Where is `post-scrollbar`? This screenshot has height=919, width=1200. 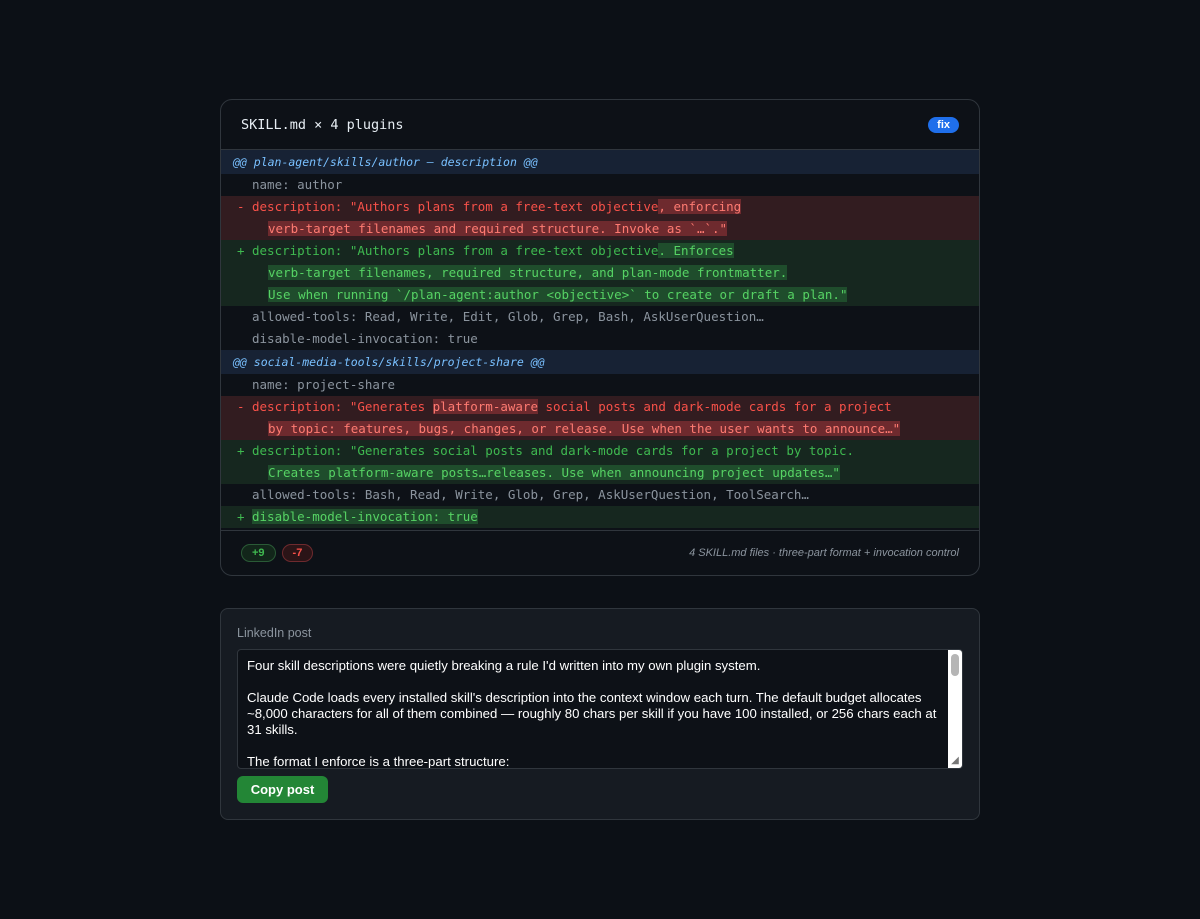
post-scrollbar is located at coordinates (955, 709).